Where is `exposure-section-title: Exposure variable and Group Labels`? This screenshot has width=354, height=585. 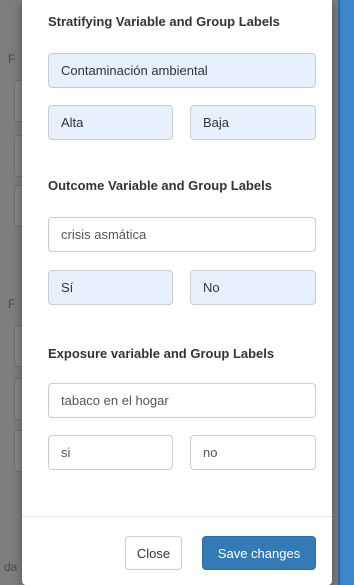
exposure-section-title: Exposure variable and Group Labels is located at coordinates (161, 353).